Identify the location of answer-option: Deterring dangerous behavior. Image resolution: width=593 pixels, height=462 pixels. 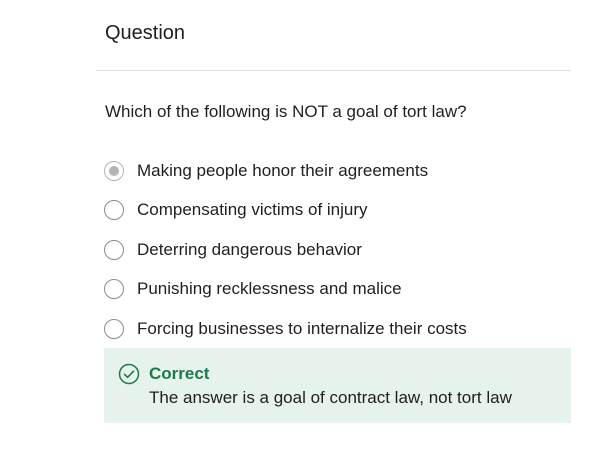
(334, 250).